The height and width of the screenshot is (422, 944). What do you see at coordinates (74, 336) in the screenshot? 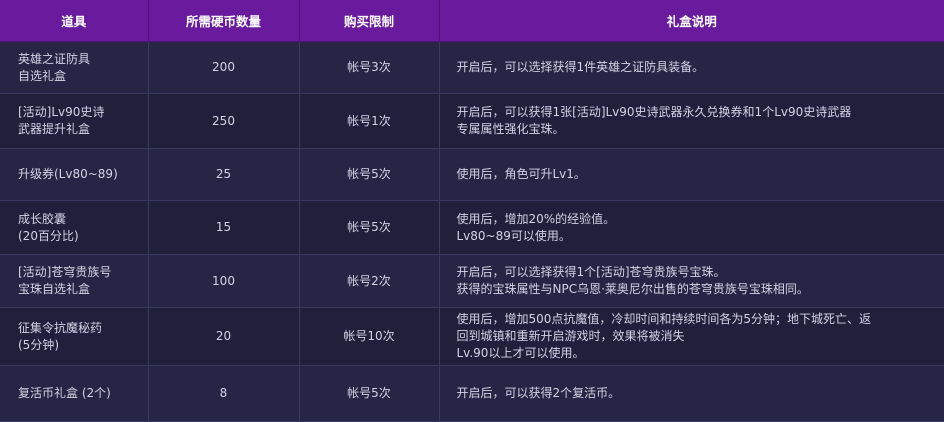
I see `item-name-cell: 征集令抗魔秘药 (5分钟)` at bounding box center [74, 336].